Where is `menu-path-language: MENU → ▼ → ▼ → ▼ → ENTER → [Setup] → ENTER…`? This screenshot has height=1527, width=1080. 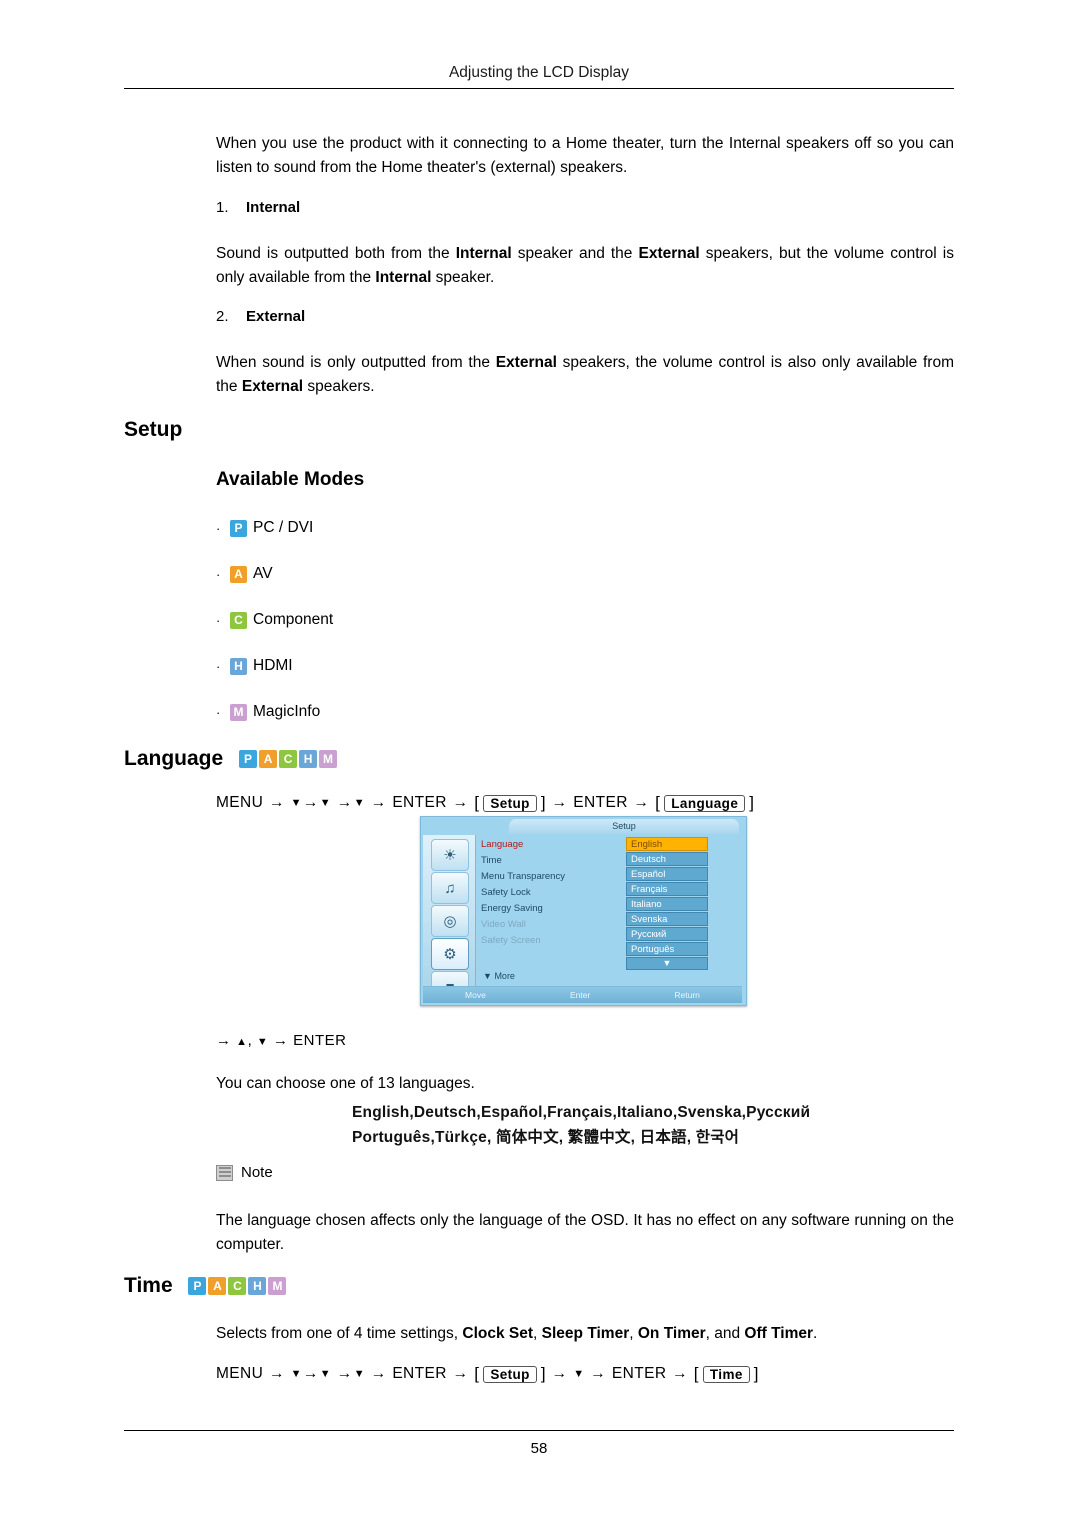
menu-path-language: MENU → ▼ → ▼ → ▼ → ENTER → [Setup] → ENTER… is located at coordinates (485, 802).